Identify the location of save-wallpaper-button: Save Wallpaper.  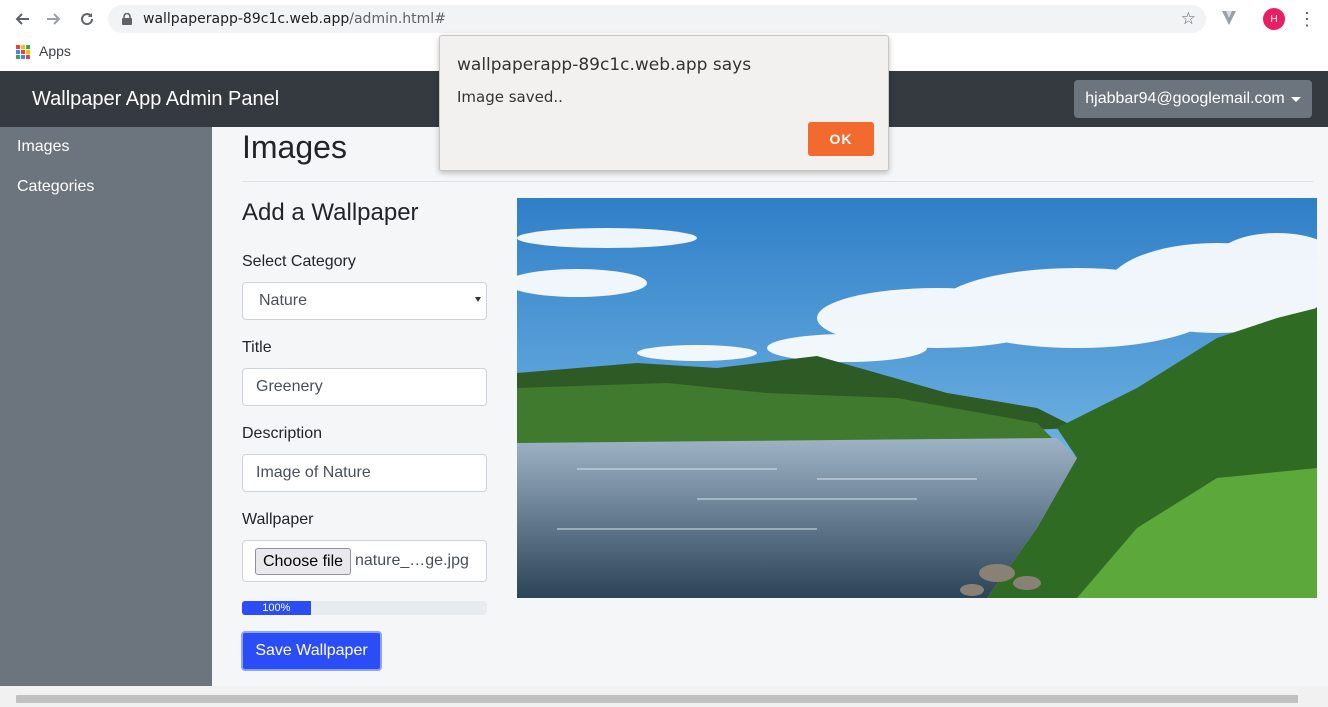
(311, 651).